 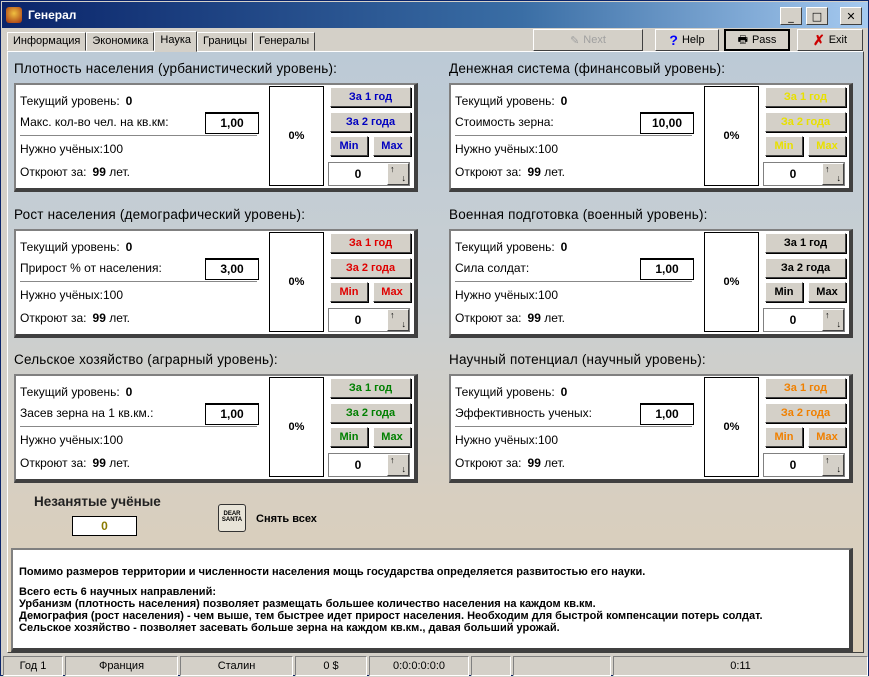 I want to click on tab-economy: Экономика, so click(x=120, y=41).